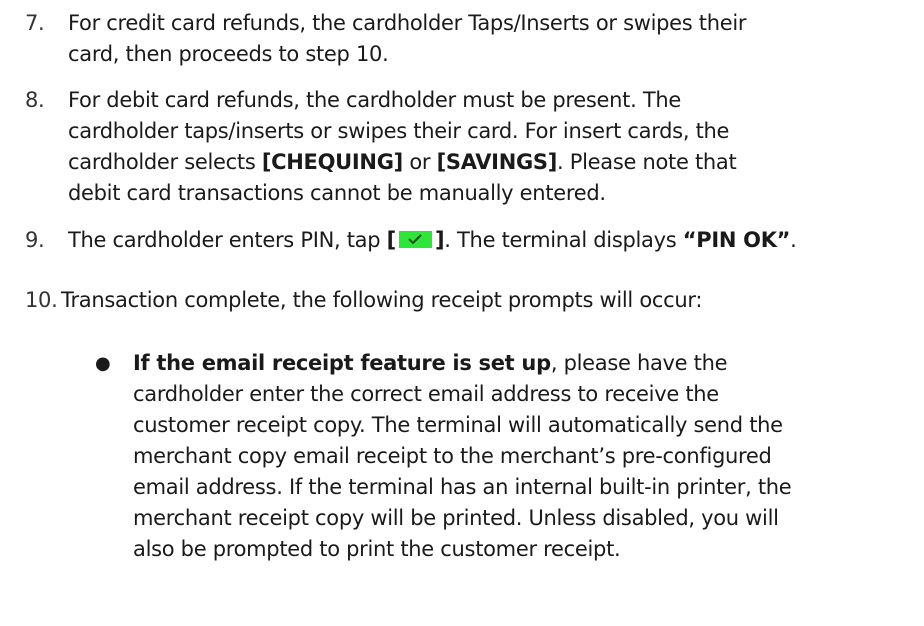 This screenshot has height=626, width=924. Describe the element at coordinates (165, 162) in the screenshot. I see `text-run: cardholder selects` at that location.